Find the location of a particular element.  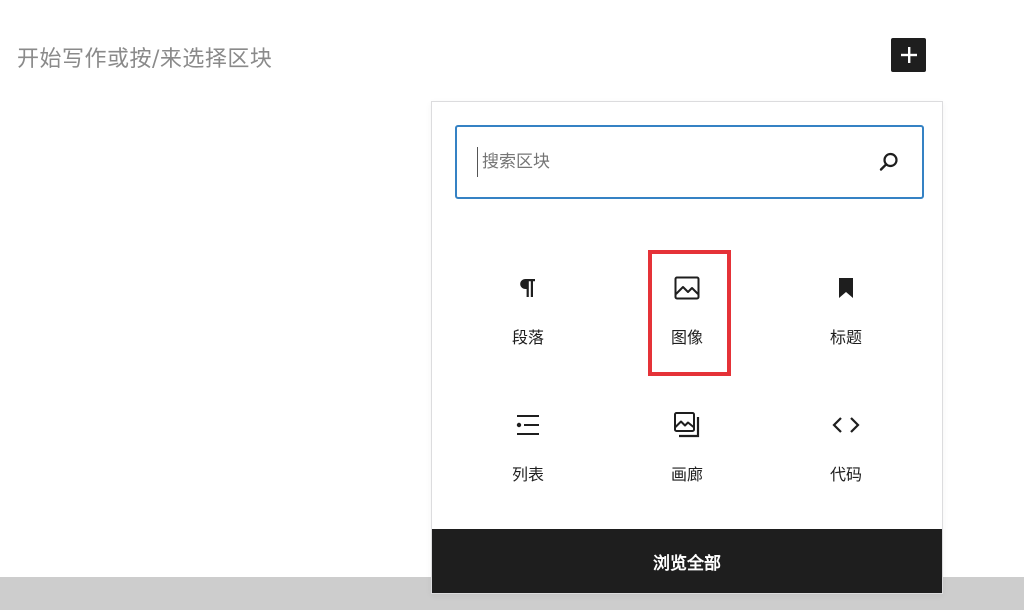

image-icon is located at coordinates (687, 288).